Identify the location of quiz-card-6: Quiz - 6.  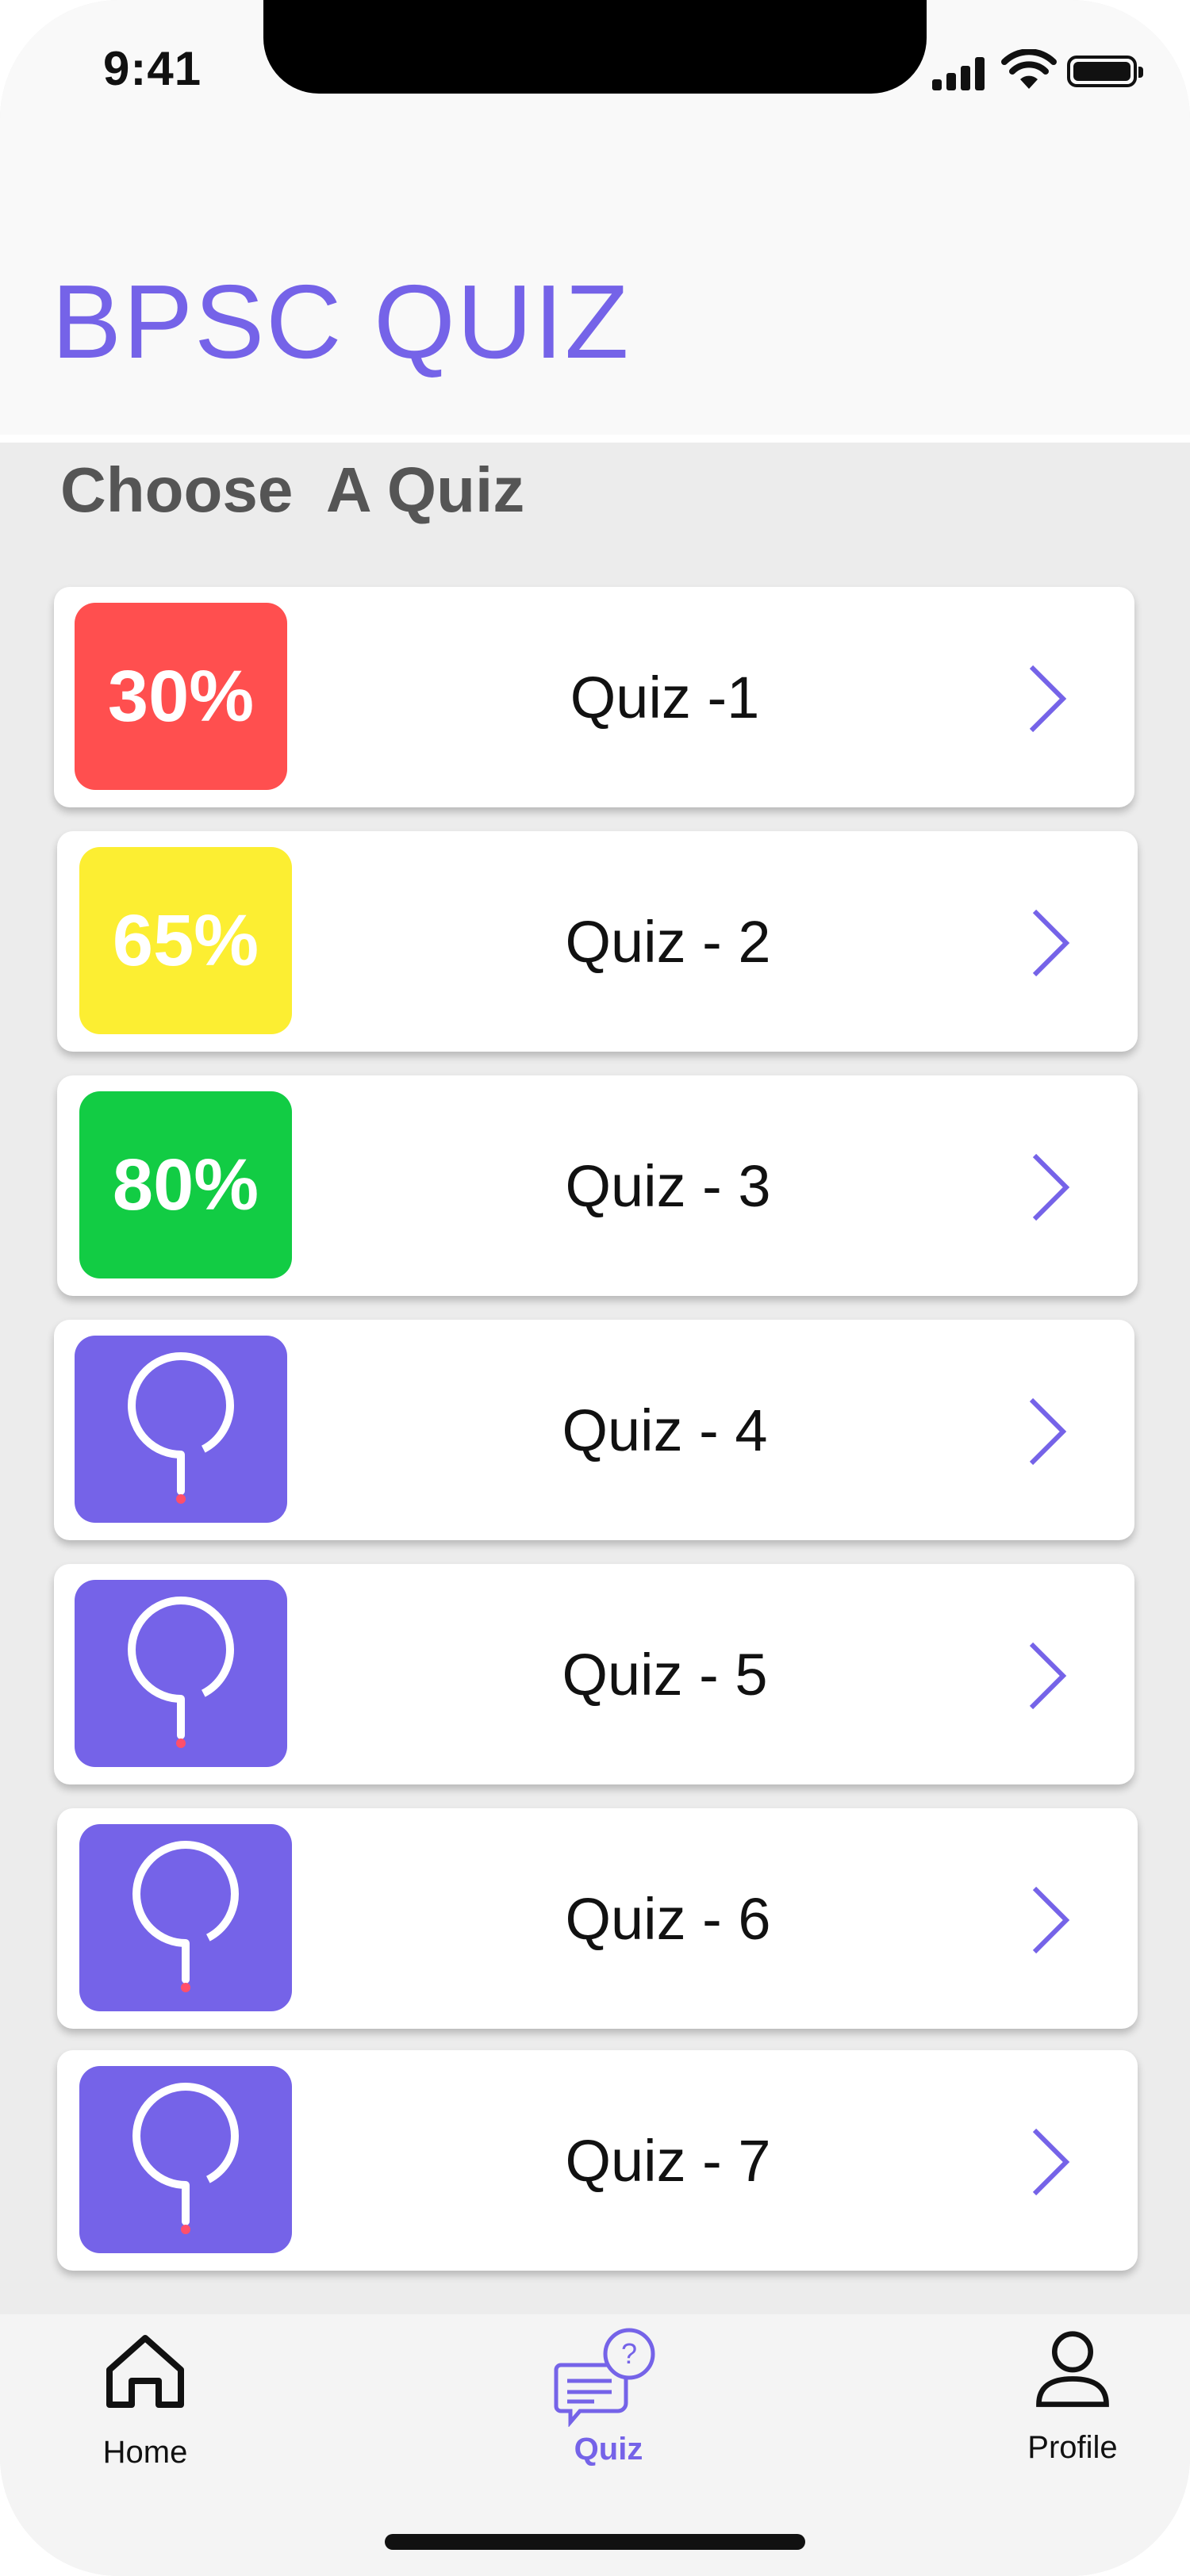
(597, 1919).